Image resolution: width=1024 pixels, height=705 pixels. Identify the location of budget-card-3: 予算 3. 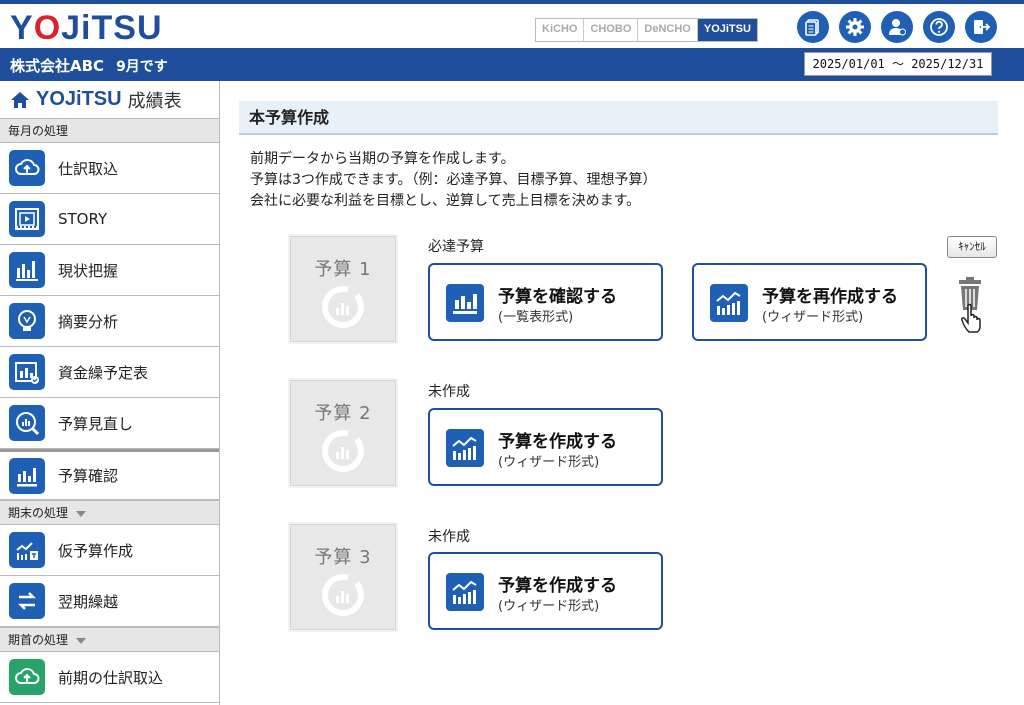
(343, 577).